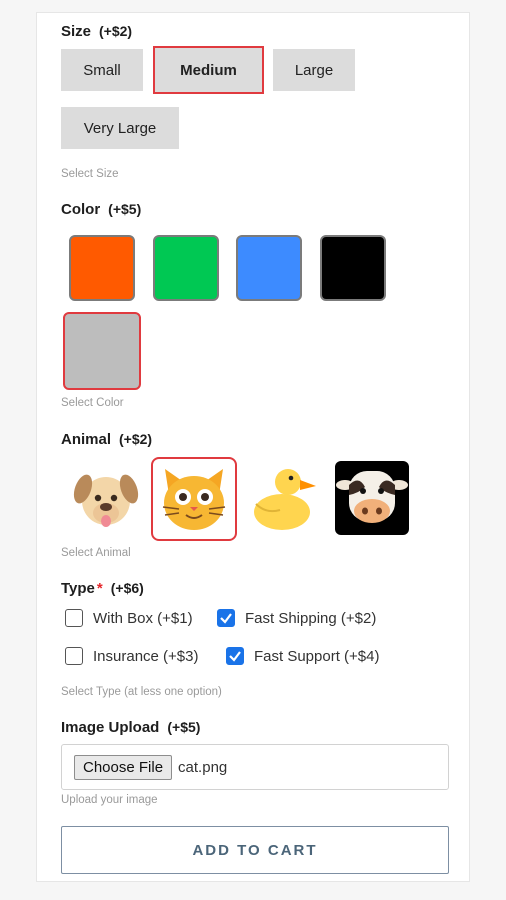  What do you see at coordinates (102, 268) in the screenshot?
I see `color-swatch-orange` at bounding box center [102, 268].